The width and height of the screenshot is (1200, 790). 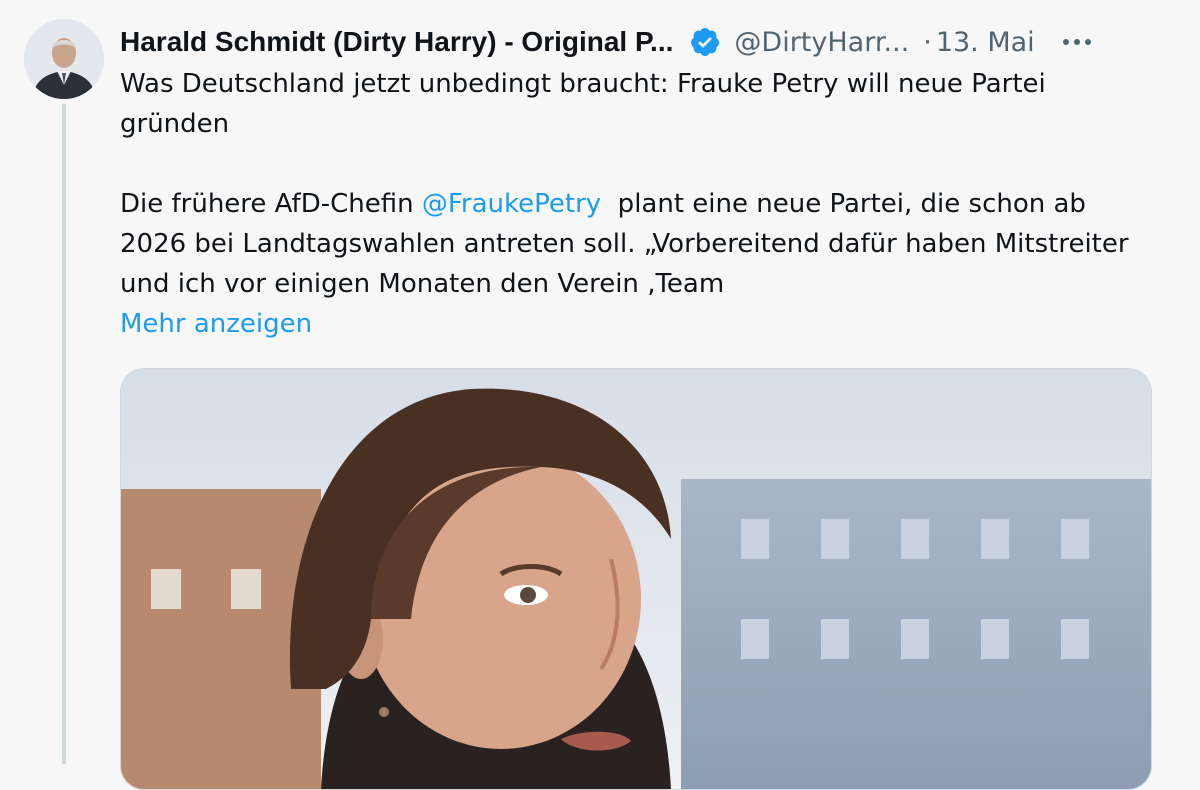 What do you see at coordinates (705, 42) in the screenshot?
I see `verified-badge-icon` at bounding box center [705, 42].